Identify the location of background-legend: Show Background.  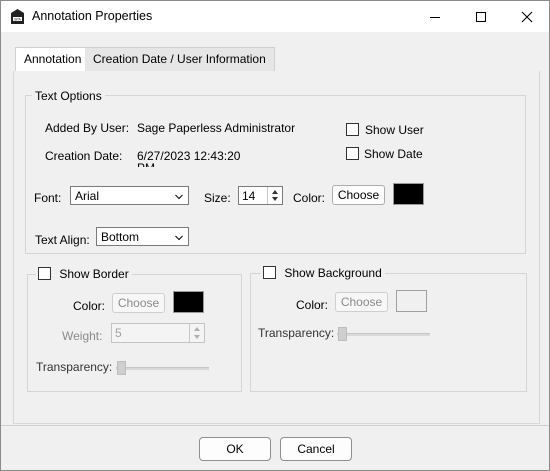
(323, 273).